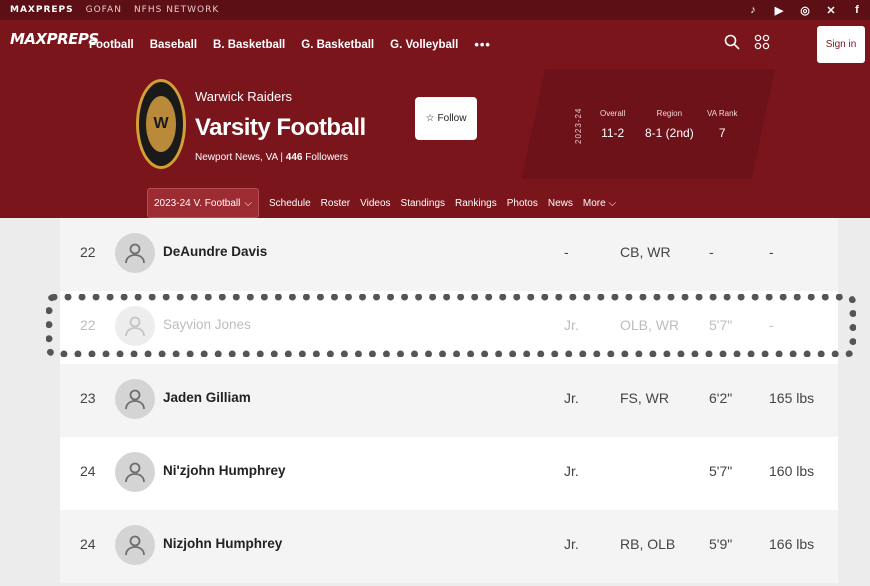  What do you see at coordinates (197, 203) in the screenshot?
I see `season-selector-label: 2023-24 V. Football` at bounding box center [197, 203].